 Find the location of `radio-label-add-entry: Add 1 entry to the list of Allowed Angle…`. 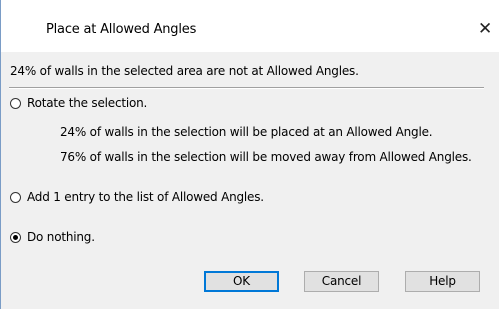

radio-label-add-entry: Add 1 entry to the list of Allowed Angle… is located at coordinates (145, 197).